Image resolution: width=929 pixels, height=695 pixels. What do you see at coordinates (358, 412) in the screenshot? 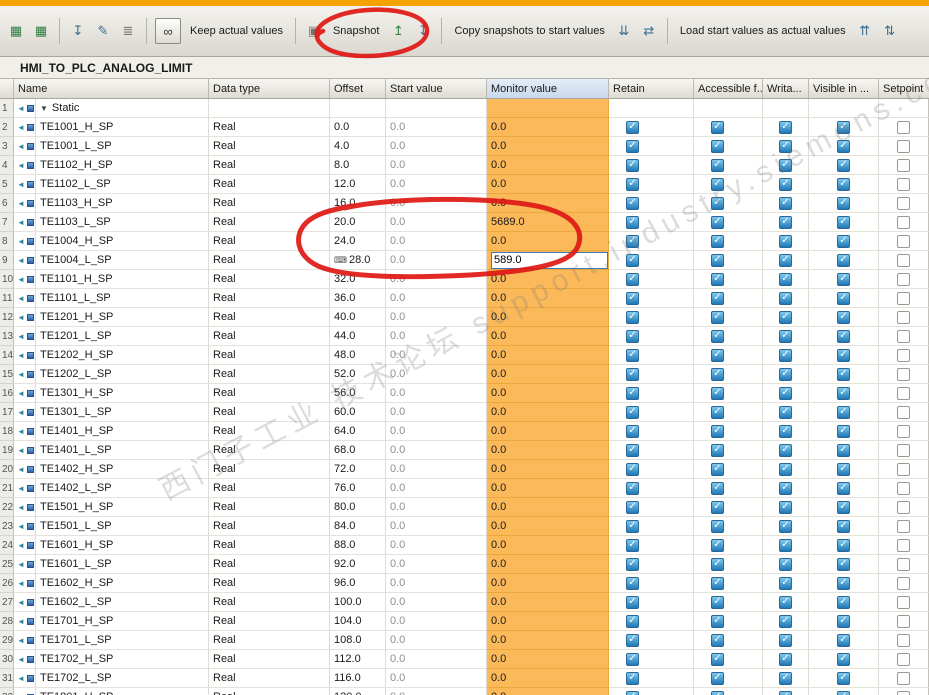
I see `offset-cell: 60.0` at bounding box center [358, 412].